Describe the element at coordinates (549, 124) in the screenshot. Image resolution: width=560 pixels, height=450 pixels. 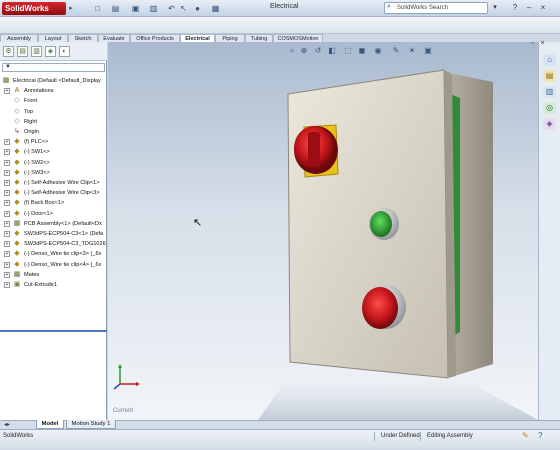
I see `view-palette-icon: ◈` at that location.